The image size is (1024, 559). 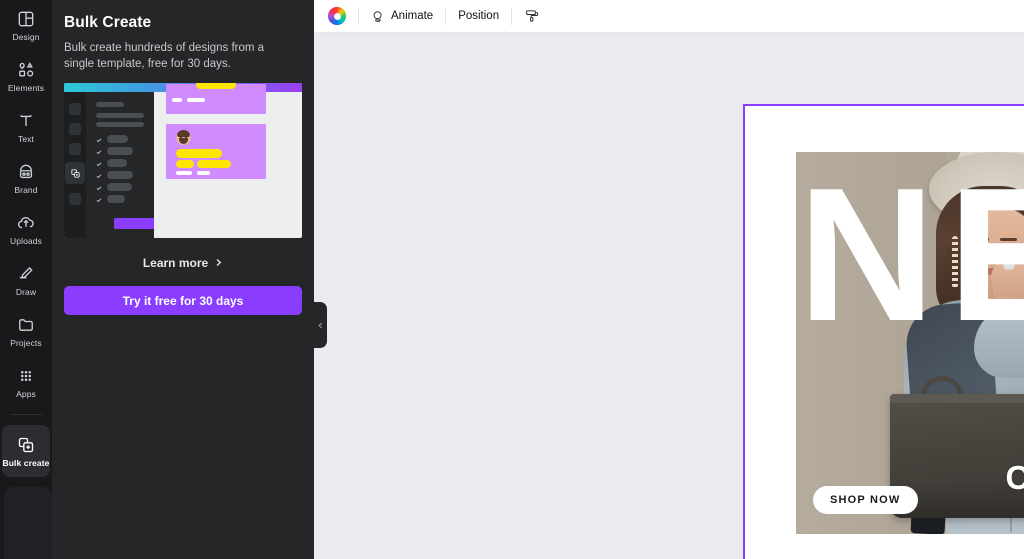 I want to click on position-label: Position, so click(x=479, y=16).